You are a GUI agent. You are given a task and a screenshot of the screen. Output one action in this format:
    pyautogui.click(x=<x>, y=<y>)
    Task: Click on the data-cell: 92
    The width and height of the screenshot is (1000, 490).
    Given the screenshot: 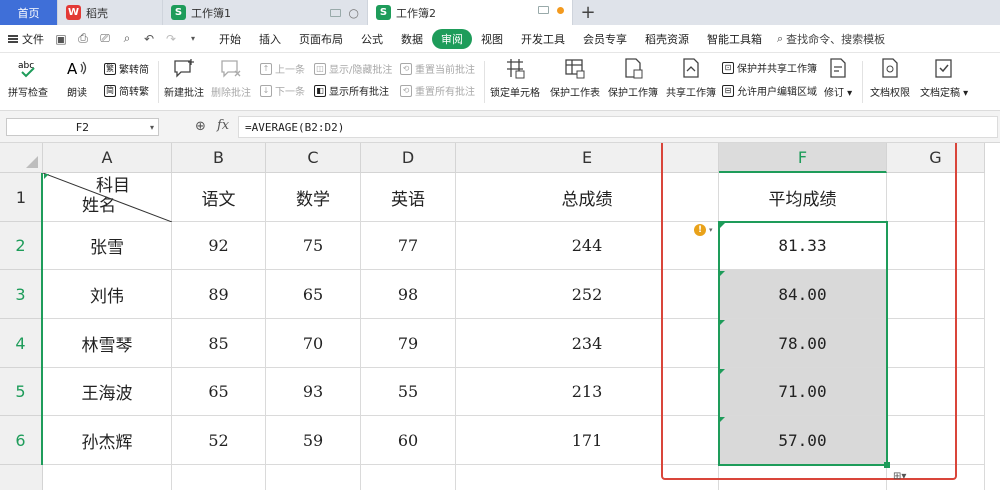 What is the action you would take?
    pyautogui.click(x=219, y=246)
    